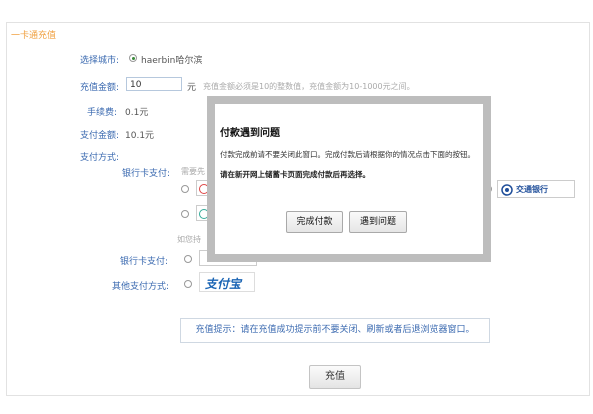 The width and height of the screenshot is (593, 414). What do you see at coordinates (295, 174) in the screenshot?
I see `dialog-bold-message: 请在新开网上储蓄卡页面完成付款后再选择。` at bounding box center [295, 174].